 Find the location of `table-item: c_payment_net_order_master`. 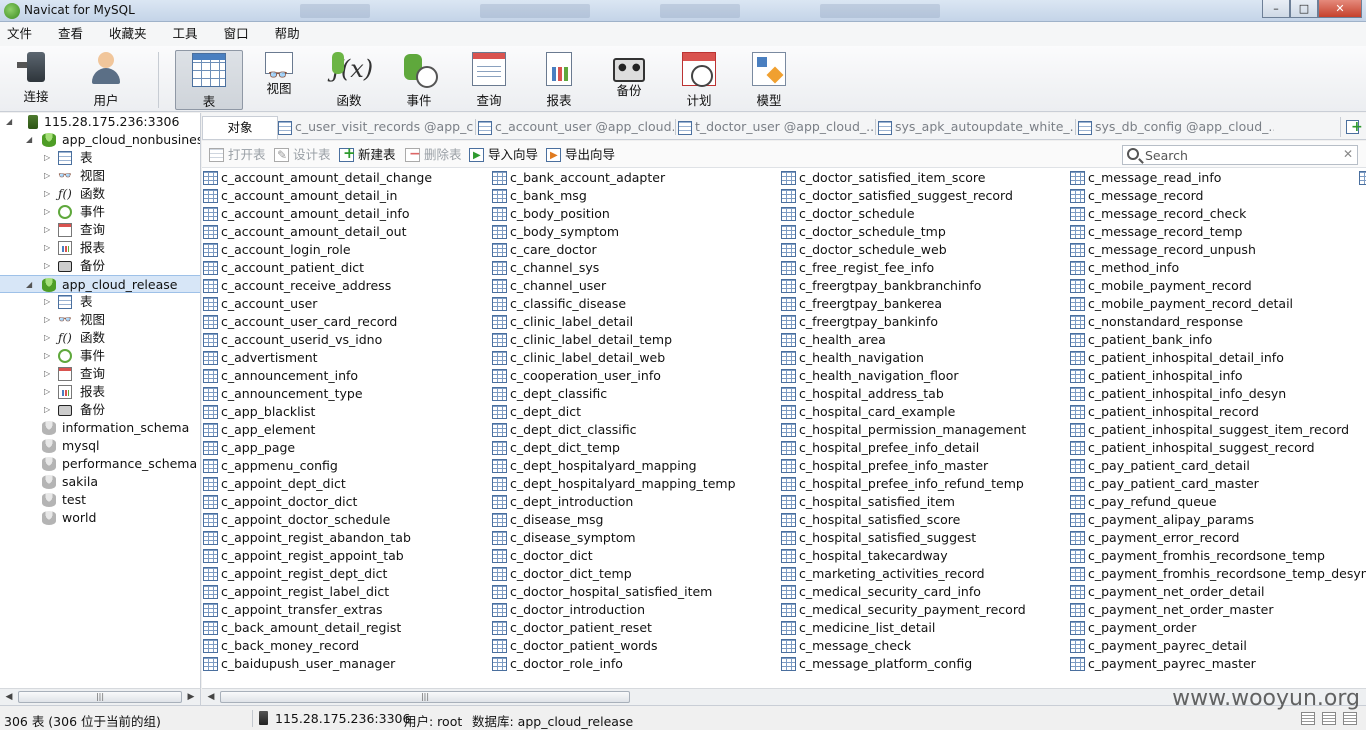

table-item: c_payment_net_order_master is located at coordinates (1217, 610).